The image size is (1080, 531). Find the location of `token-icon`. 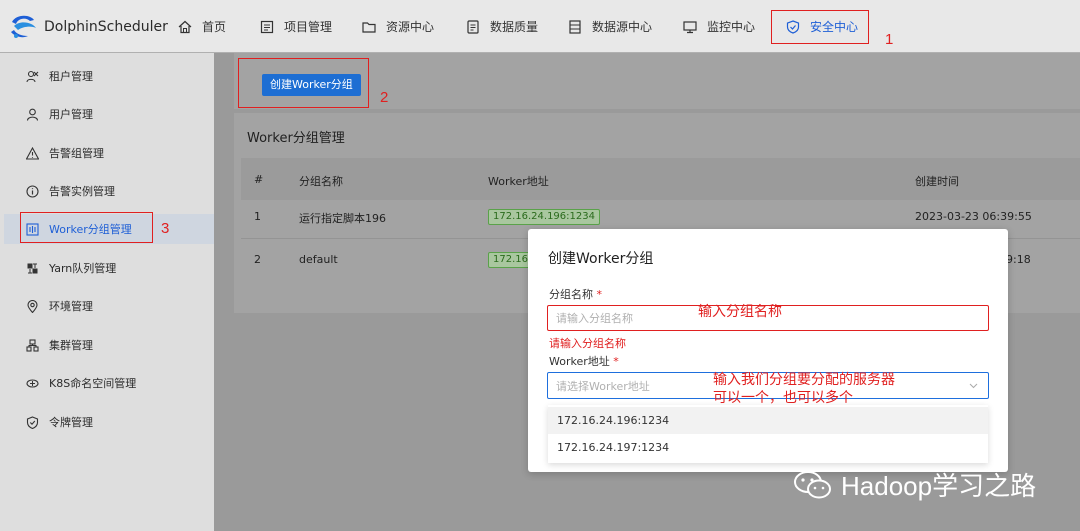

token-icon is located at coordinates (32, 422).